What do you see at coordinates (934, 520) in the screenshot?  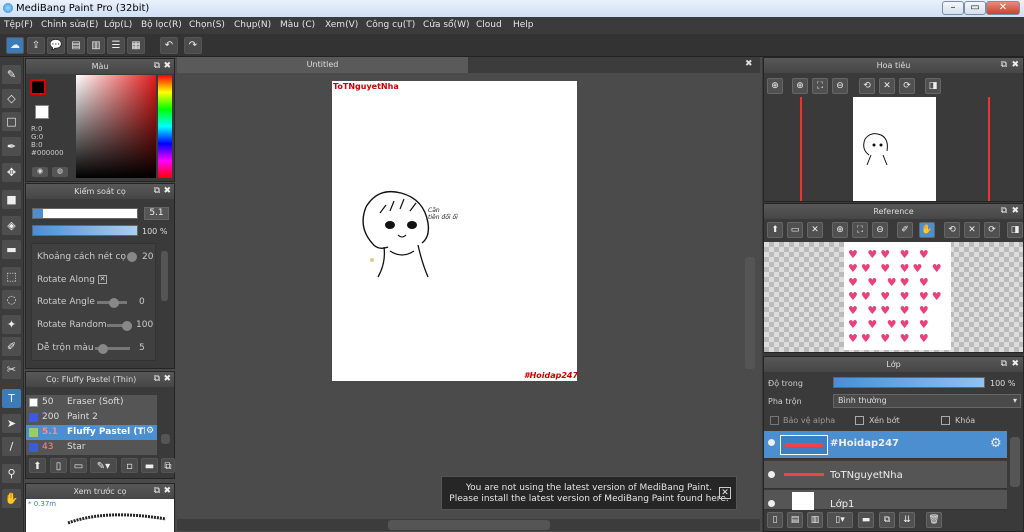 I see `delete-layer-icon: 🗑` at bounding box center [934, 520].